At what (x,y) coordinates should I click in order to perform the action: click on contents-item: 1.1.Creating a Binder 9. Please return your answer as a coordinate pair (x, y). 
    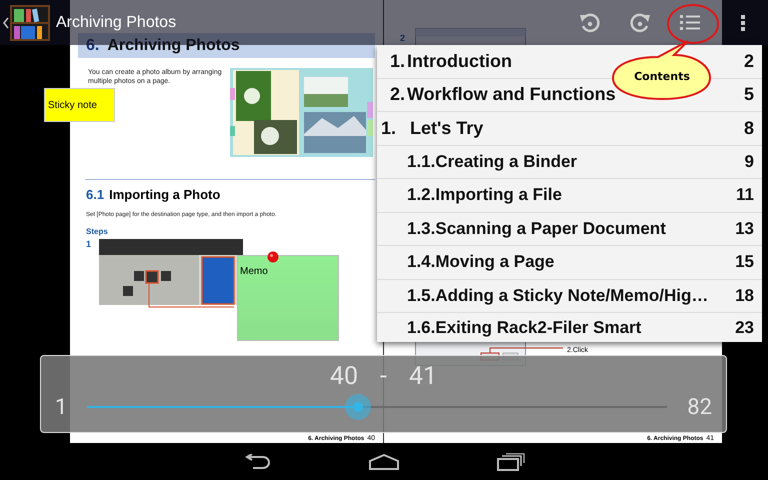
    Looking at the image, I should click on (569, 162).